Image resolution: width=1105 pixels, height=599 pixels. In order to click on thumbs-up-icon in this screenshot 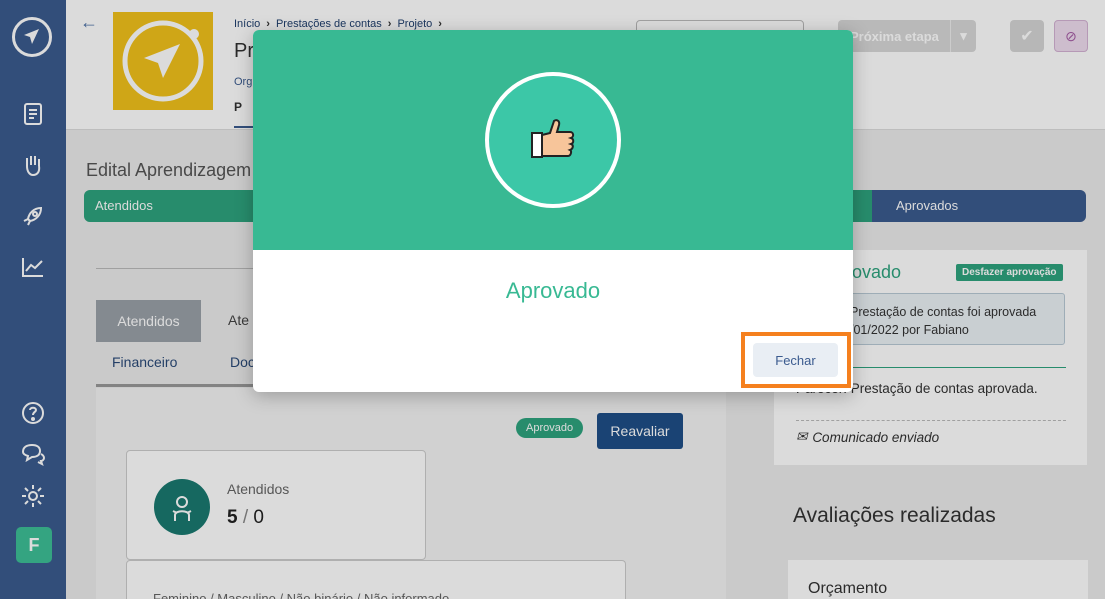, I will do `click(553, 140)`.